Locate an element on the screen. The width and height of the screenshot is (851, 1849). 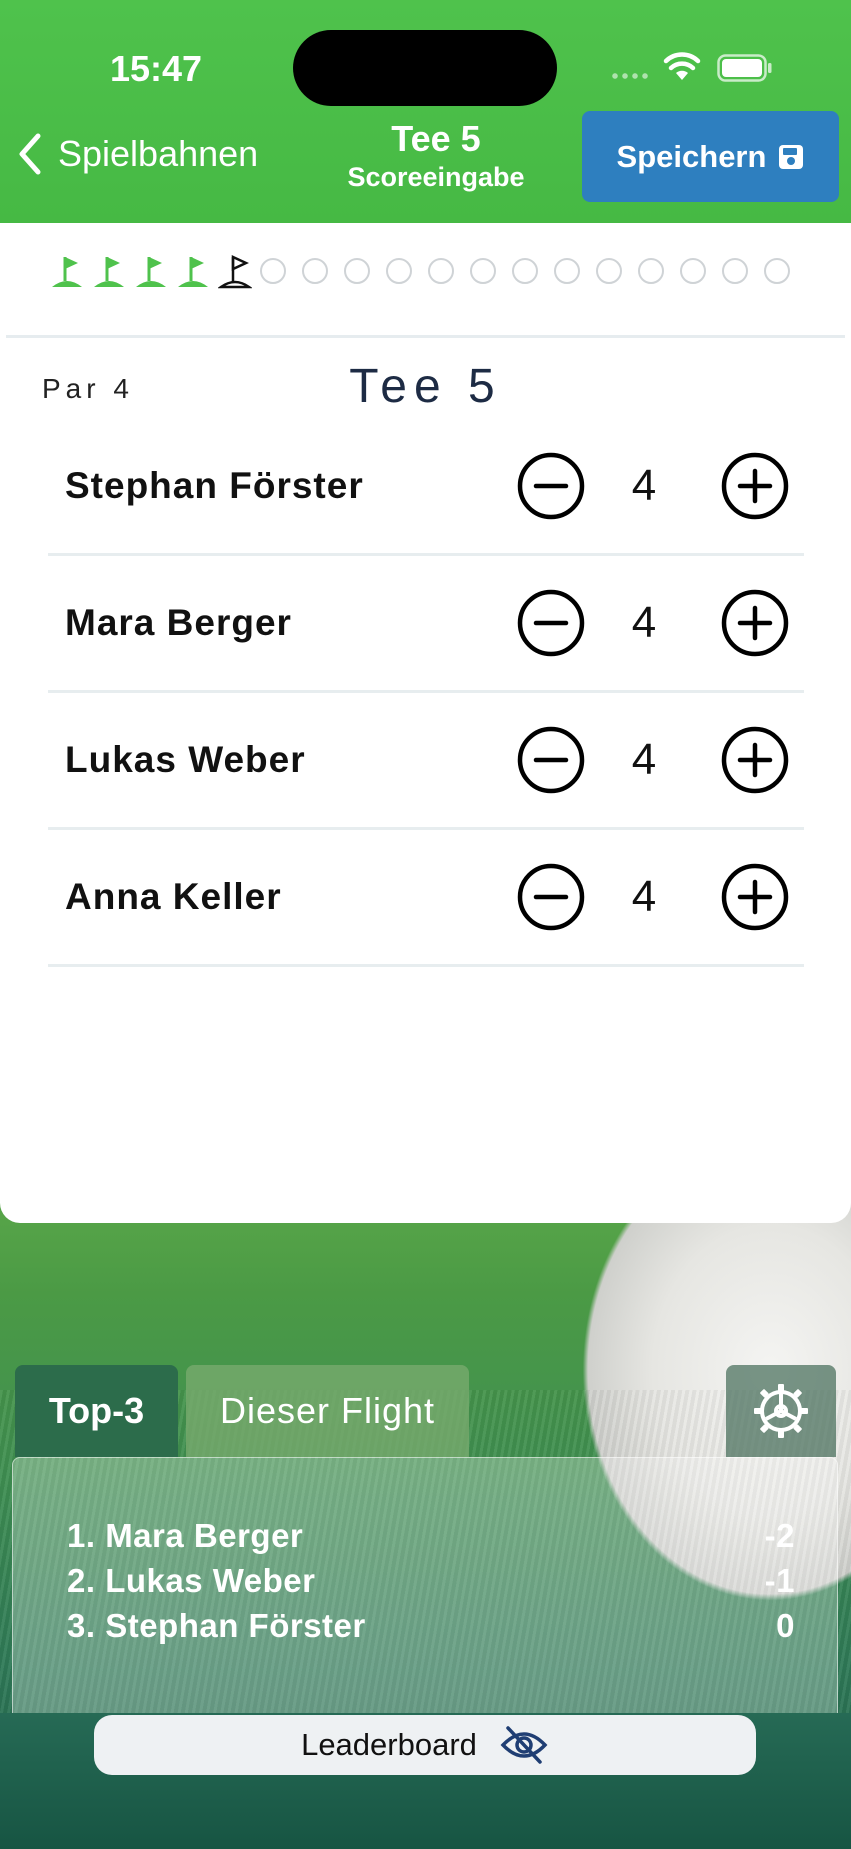
ranking-score: 0 is located at coordinates (785, 1625).